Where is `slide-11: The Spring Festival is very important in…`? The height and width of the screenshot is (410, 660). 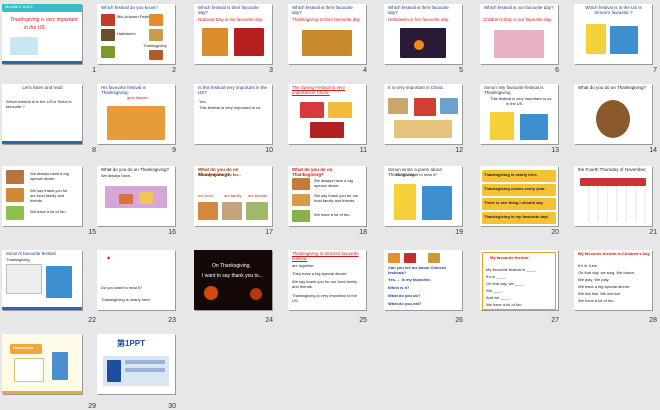
slide-11: The Spring Festival is very important in… is located at coordinates (327, 114).